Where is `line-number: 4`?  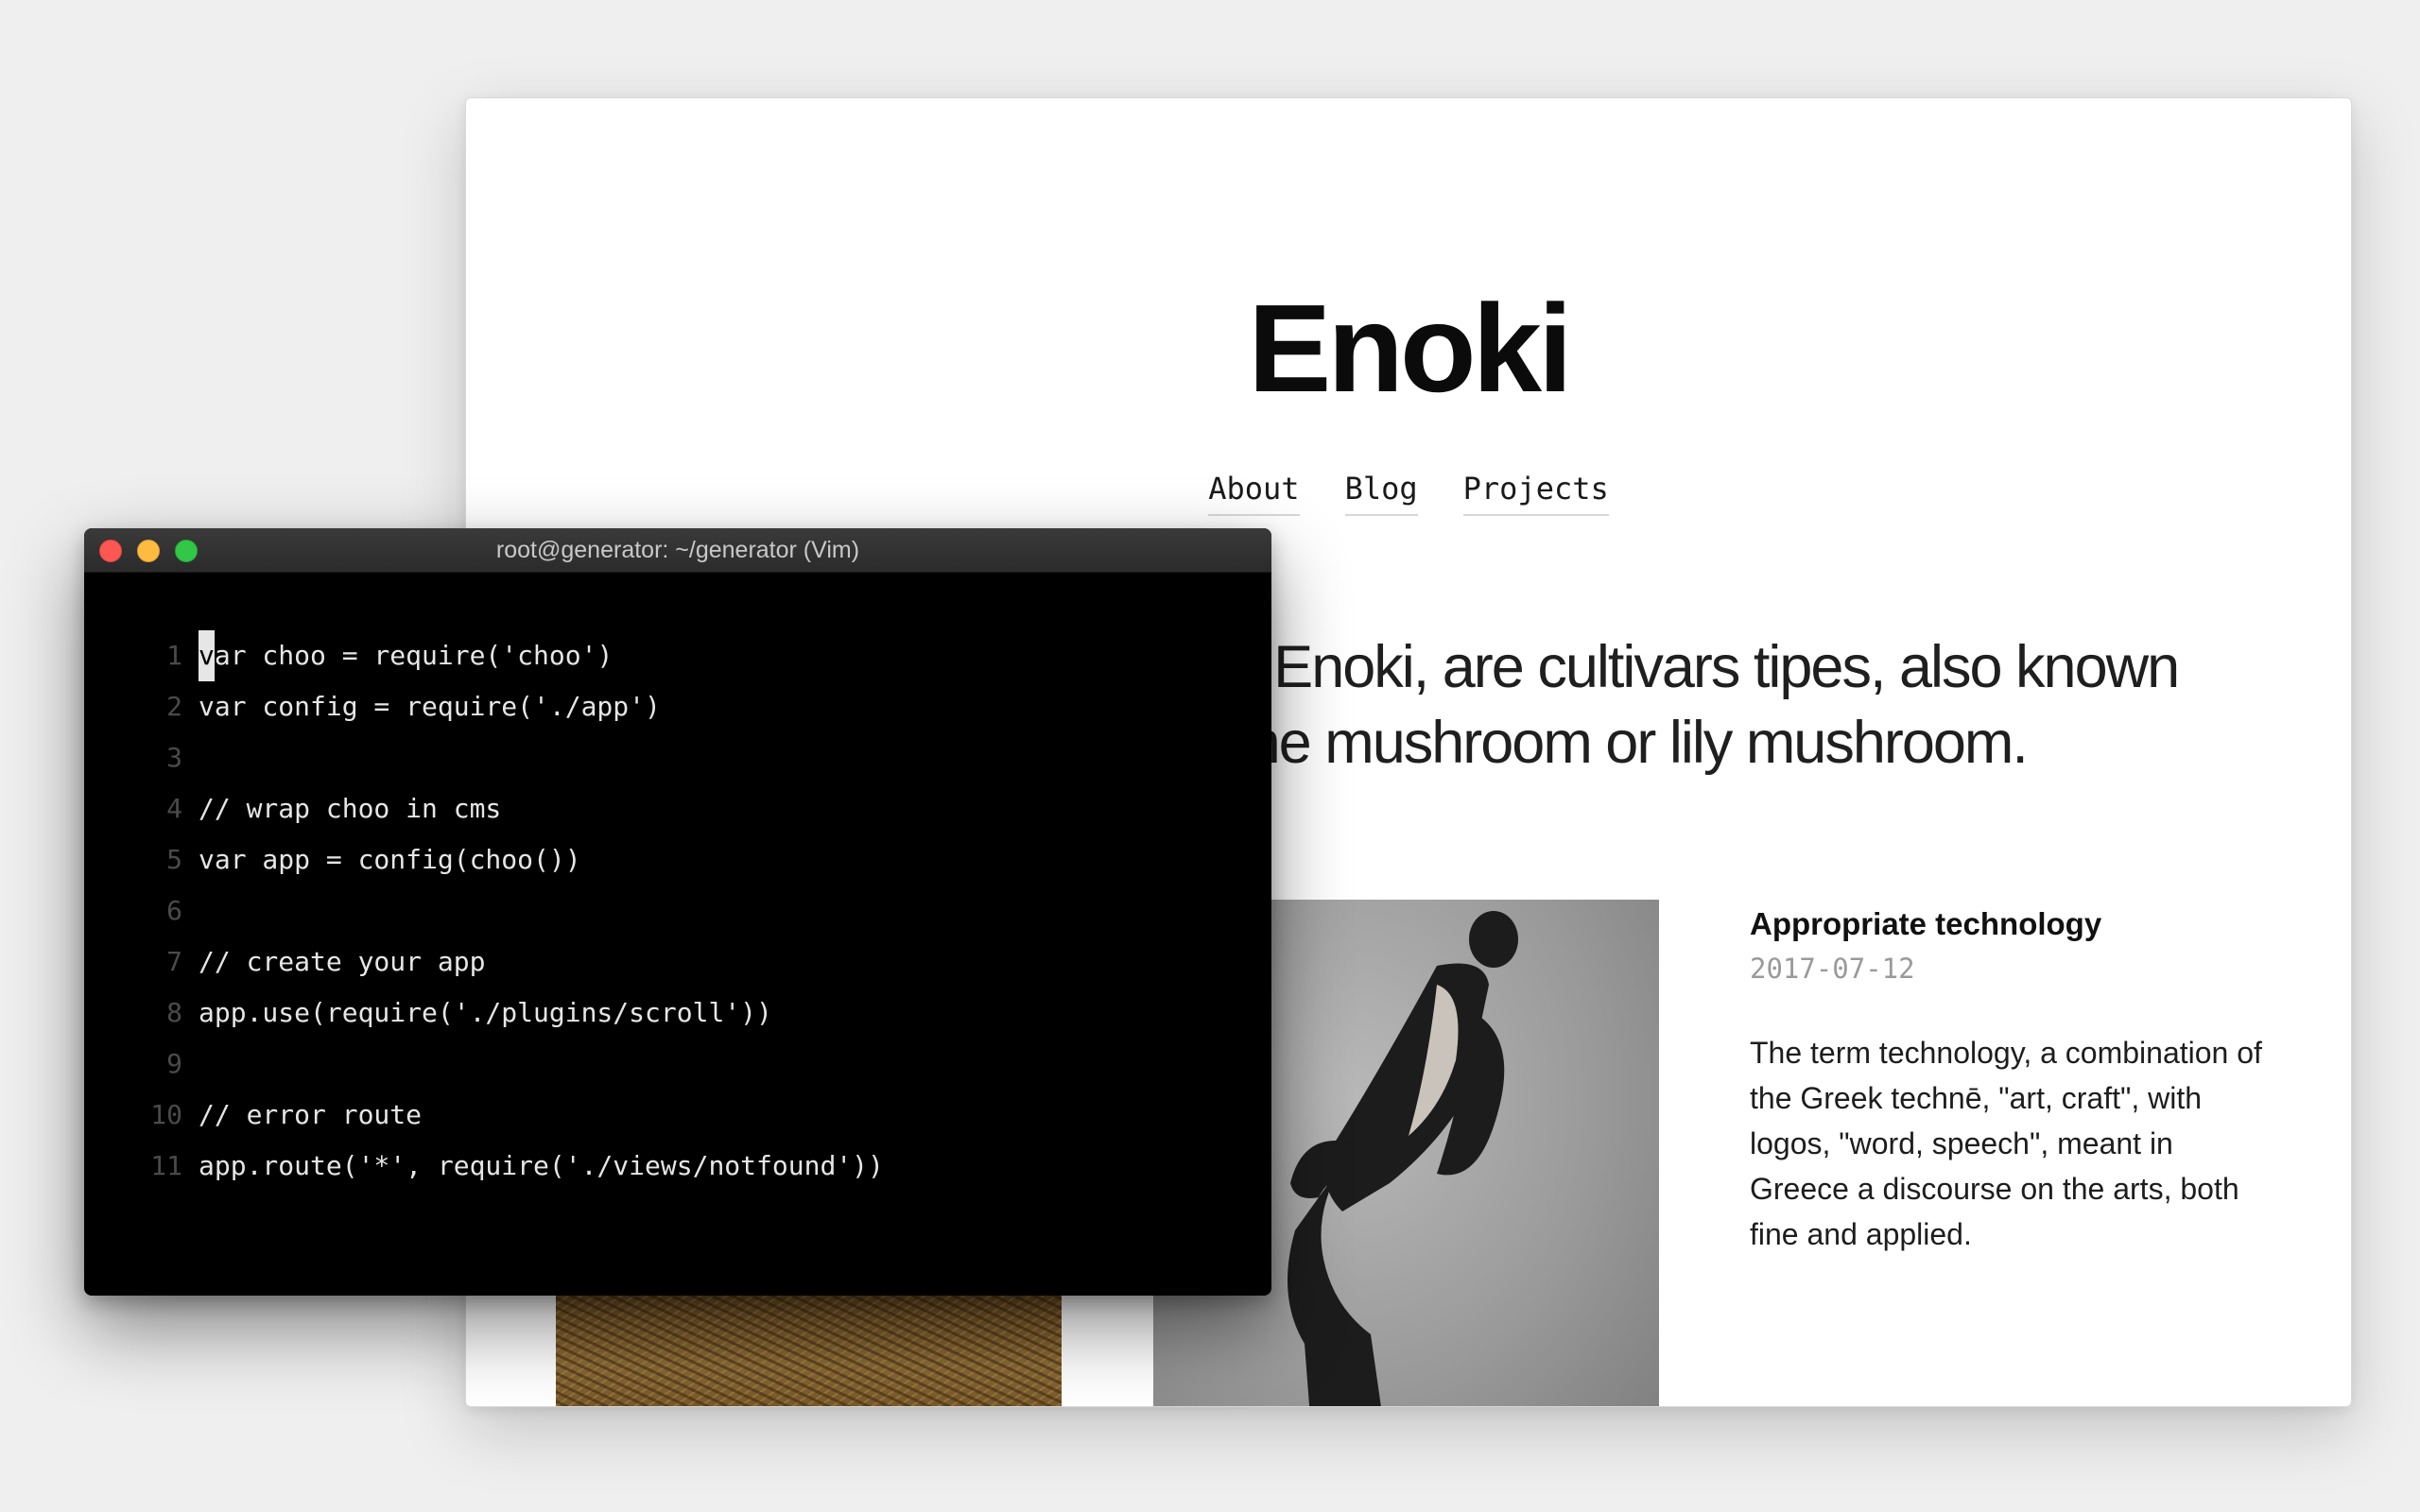
line-number: 4 is located at coordinates (174, 808).